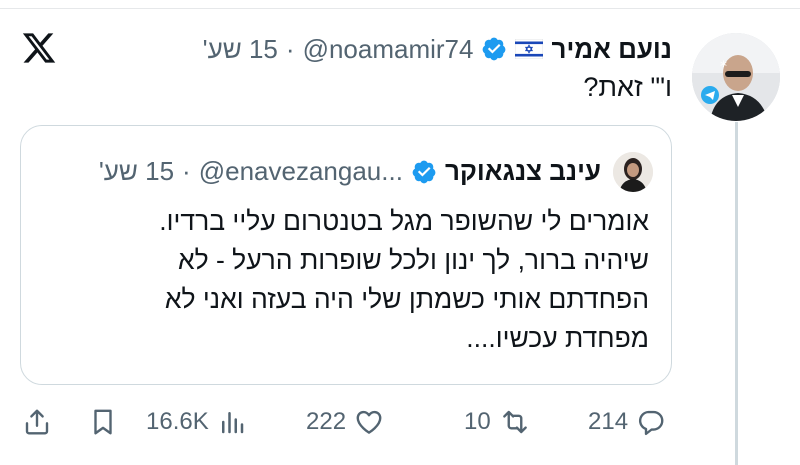 This screenshot has width=800, height=465. I want to click on divider, so click(400, 8).